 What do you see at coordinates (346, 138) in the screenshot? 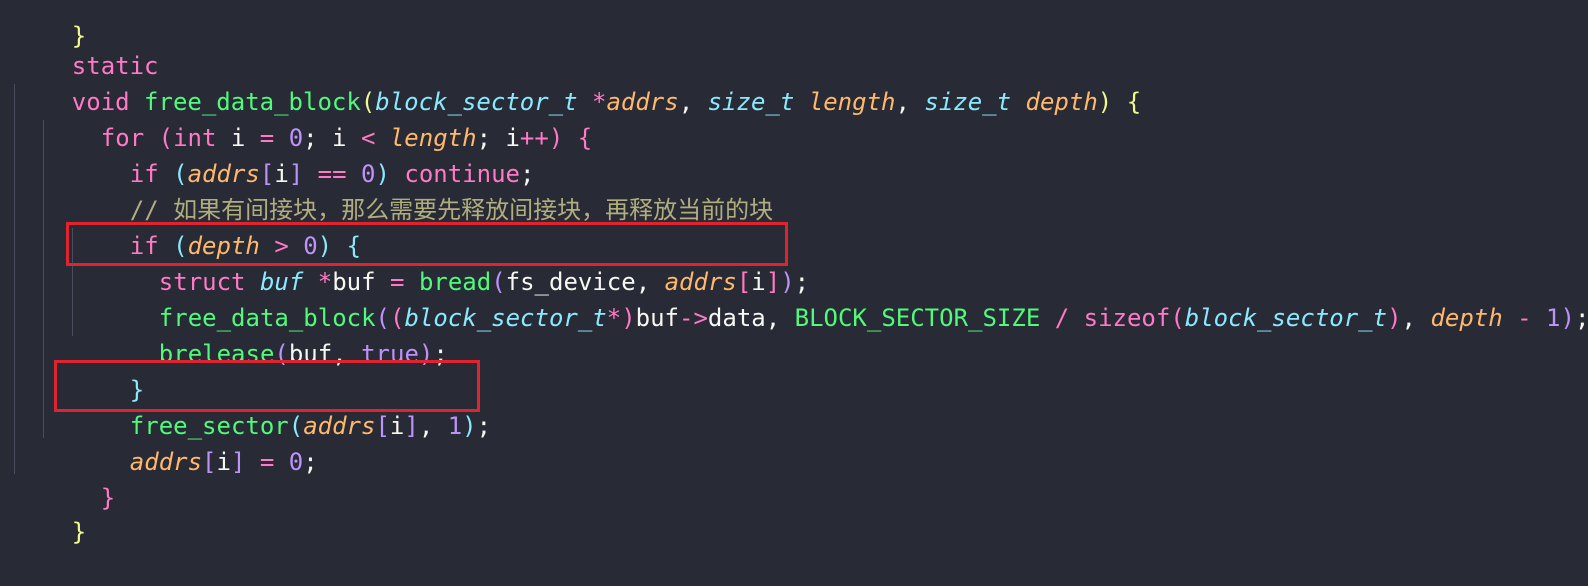
I see `code-line: for (int i = 0; i < length; i++) {` at bounding box center [346, 138].